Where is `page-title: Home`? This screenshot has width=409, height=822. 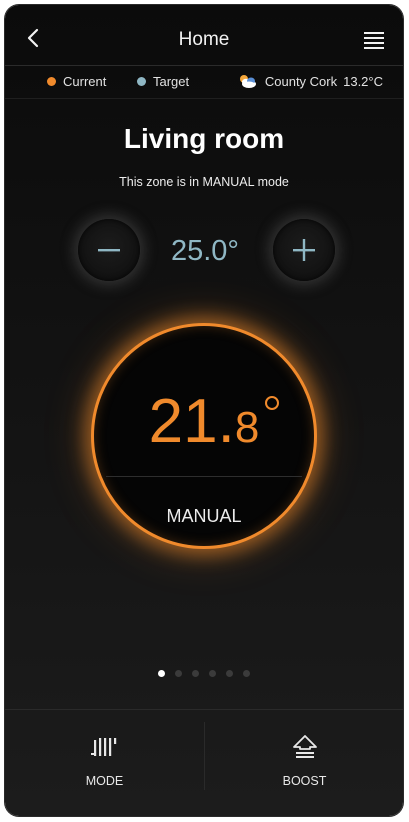 page-title: Home is located at coordinates (204, 39).